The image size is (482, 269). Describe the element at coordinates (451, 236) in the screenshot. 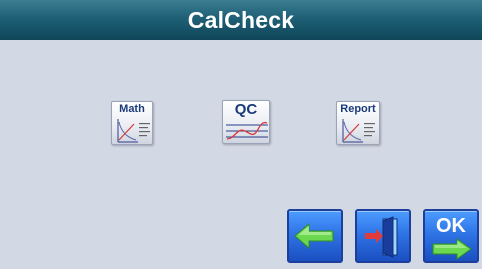

I see `ok-button: OK` at that location.